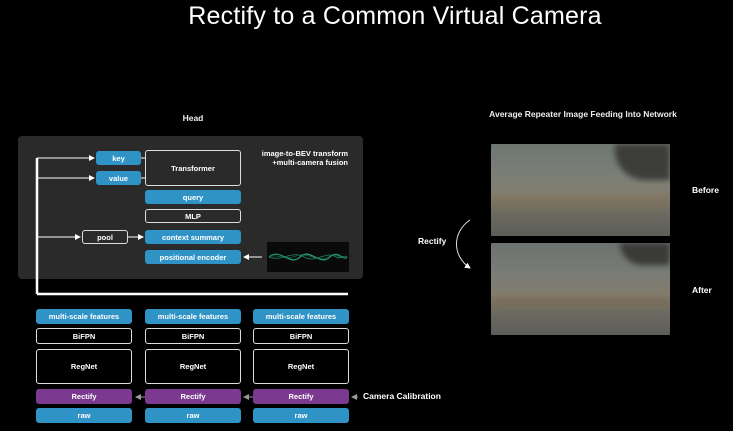  What do you see at coordinates (463, 244) in the screenshot?
I see `rectify-curved-arrow` at bounding box center [463, 244].